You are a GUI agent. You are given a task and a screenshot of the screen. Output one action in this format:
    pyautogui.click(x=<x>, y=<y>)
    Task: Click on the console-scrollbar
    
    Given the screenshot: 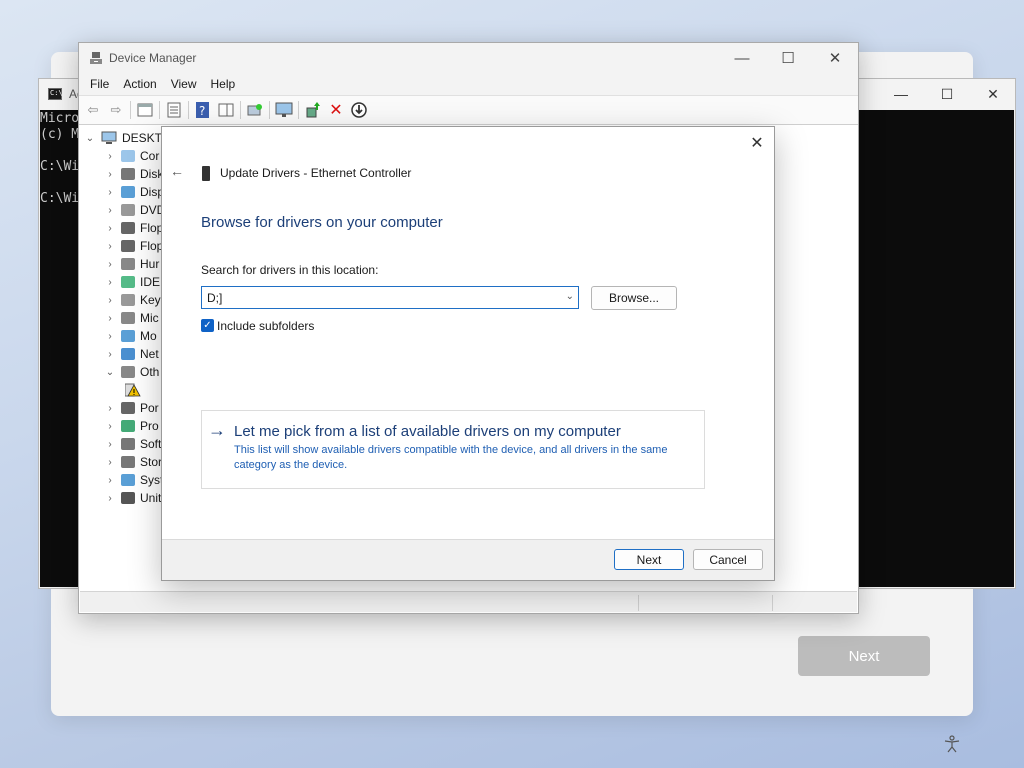 What is the action you would take?
    pyautogui.click(x=1006, y=348)
    